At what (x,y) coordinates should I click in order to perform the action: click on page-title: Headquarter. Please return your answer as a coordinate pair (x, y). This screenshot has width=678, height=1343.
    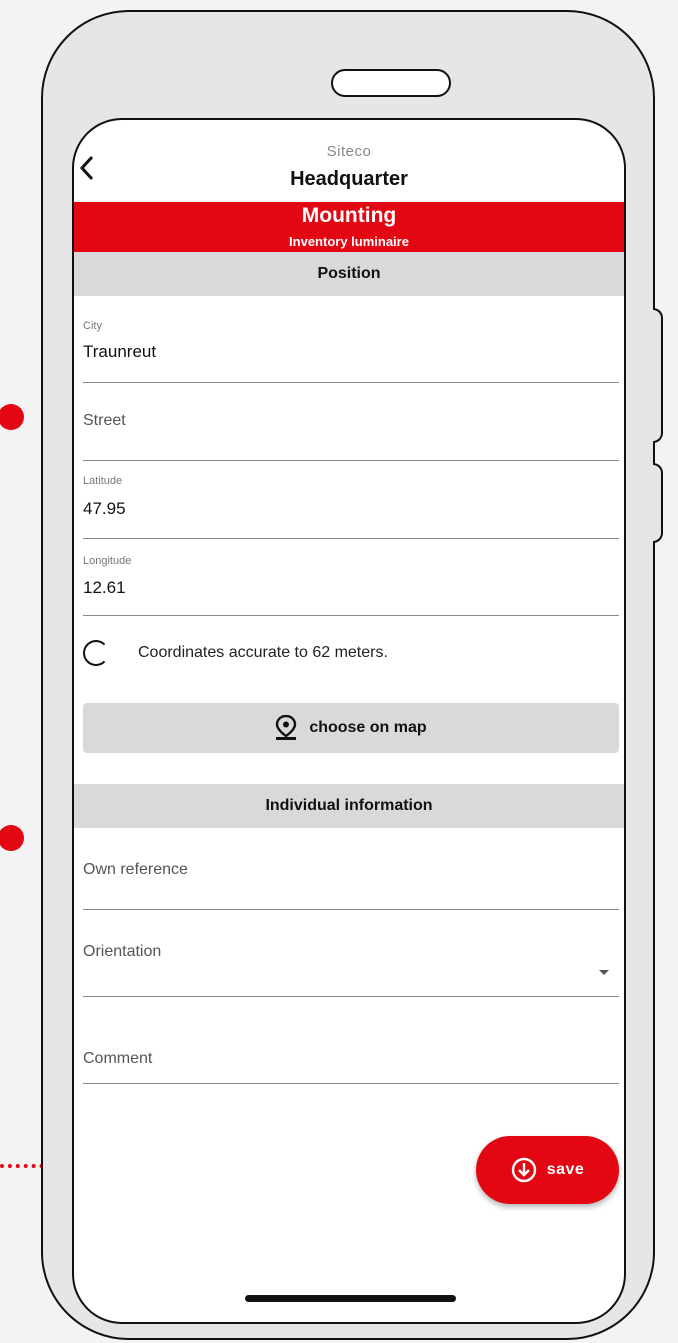
    Looking at the image, I should click on (349, 179).